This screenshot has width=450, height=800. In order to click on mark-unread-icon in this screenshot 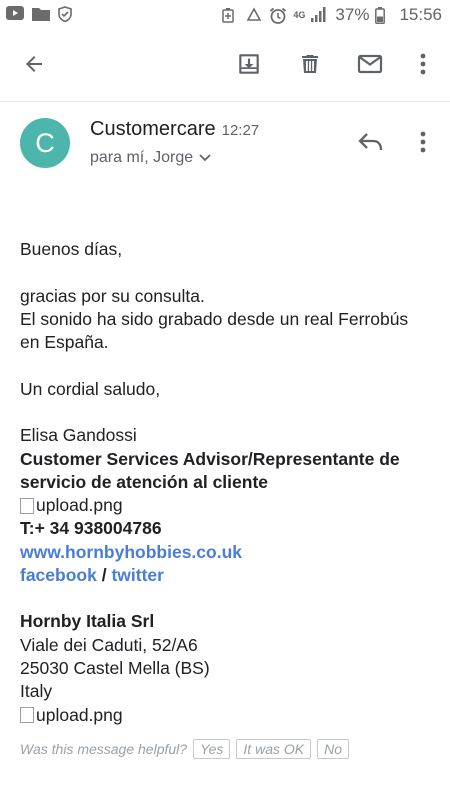, I will do `click(370, 66)`.